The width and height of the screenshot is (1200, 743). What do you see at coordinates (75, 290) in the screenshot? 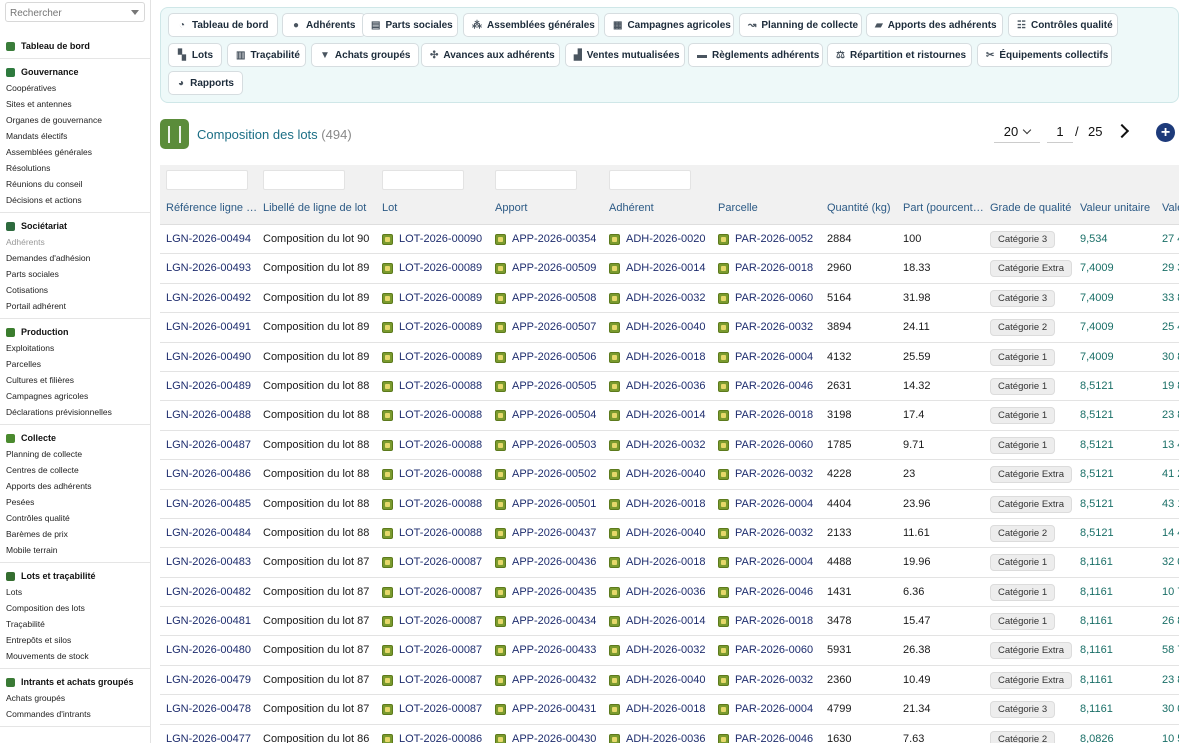
I see `sidebar-item: Cotisations` at bounding box center [75, 290].